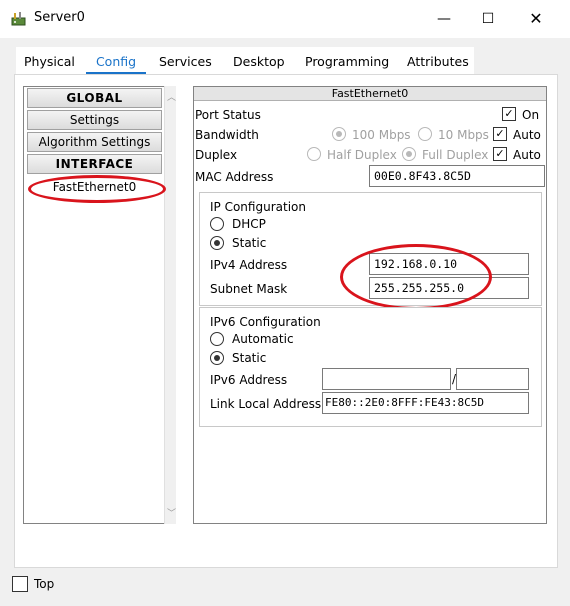  I want to click on tab-programming: Programming, so click(347, 64).